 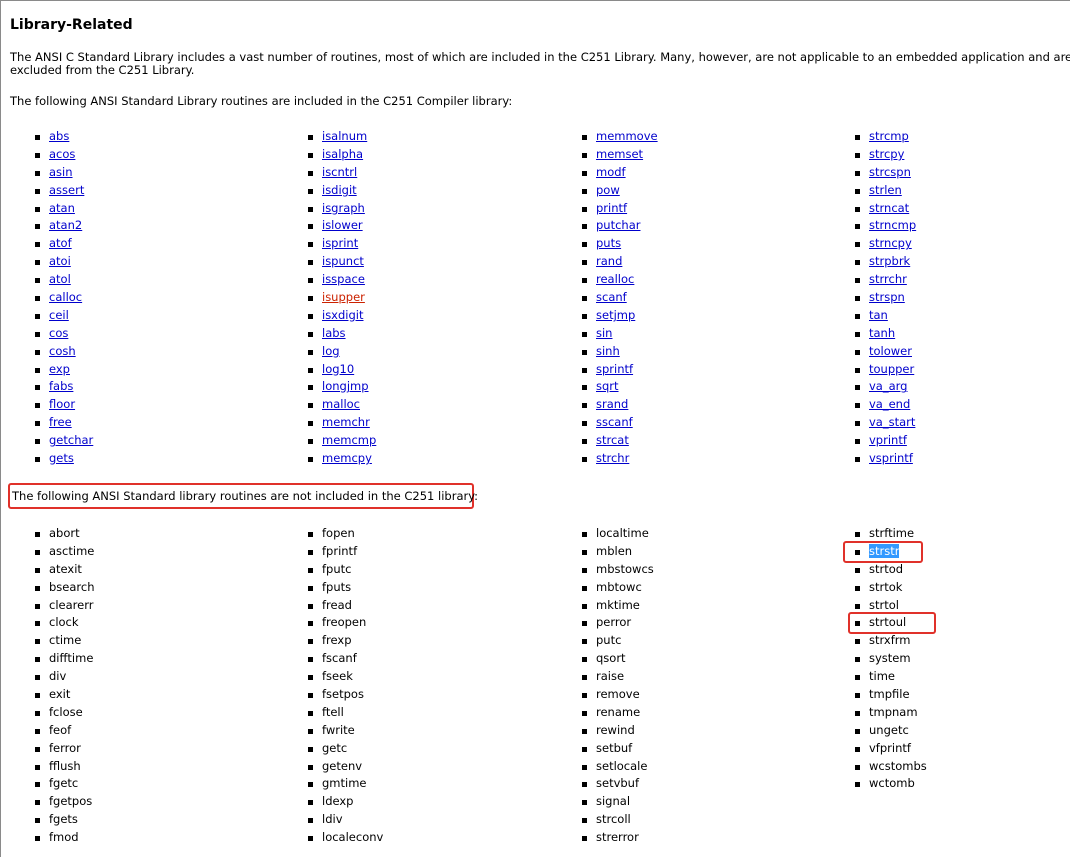 I want to click on function-link-printf: printf, so click(x=611, y=208).